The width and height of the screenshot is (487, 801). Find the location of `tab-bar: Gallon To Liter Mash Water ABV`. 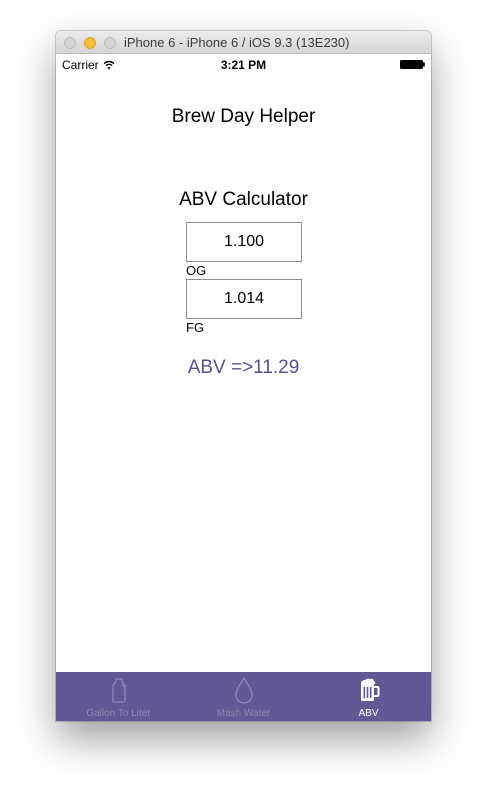

tab-bar: Gallon To Liter Mash Water ABV is located at coordinates (243, 696).